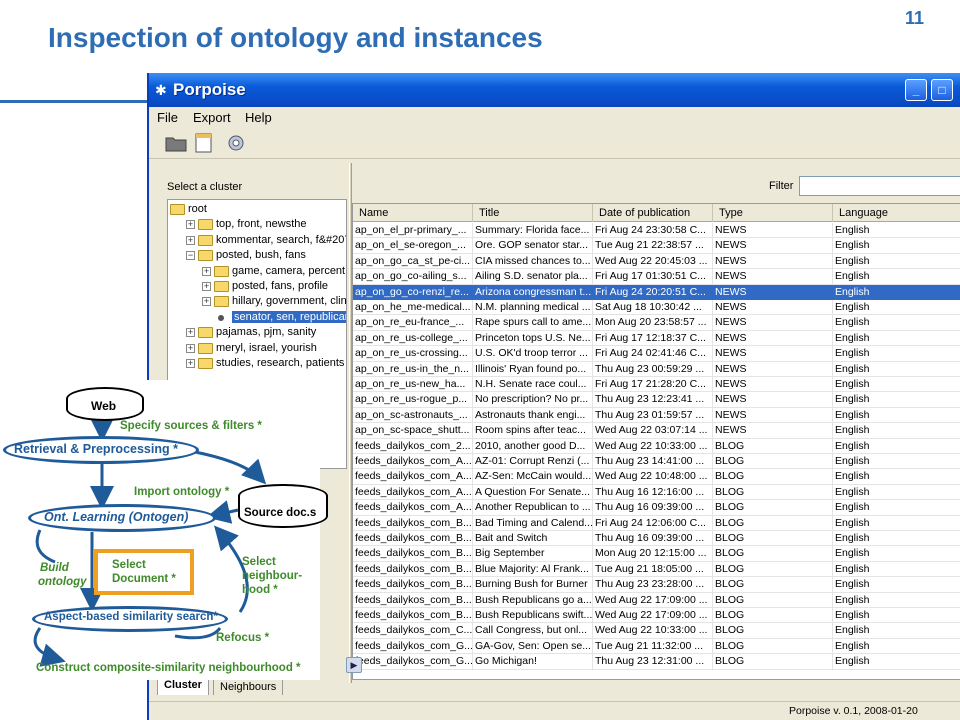 The image size is (960, 720). What do you see at coordinates (257, 363) in the screenshot?
I see `tree-node: + studies, research, patients` at bounding box center [257, 363].